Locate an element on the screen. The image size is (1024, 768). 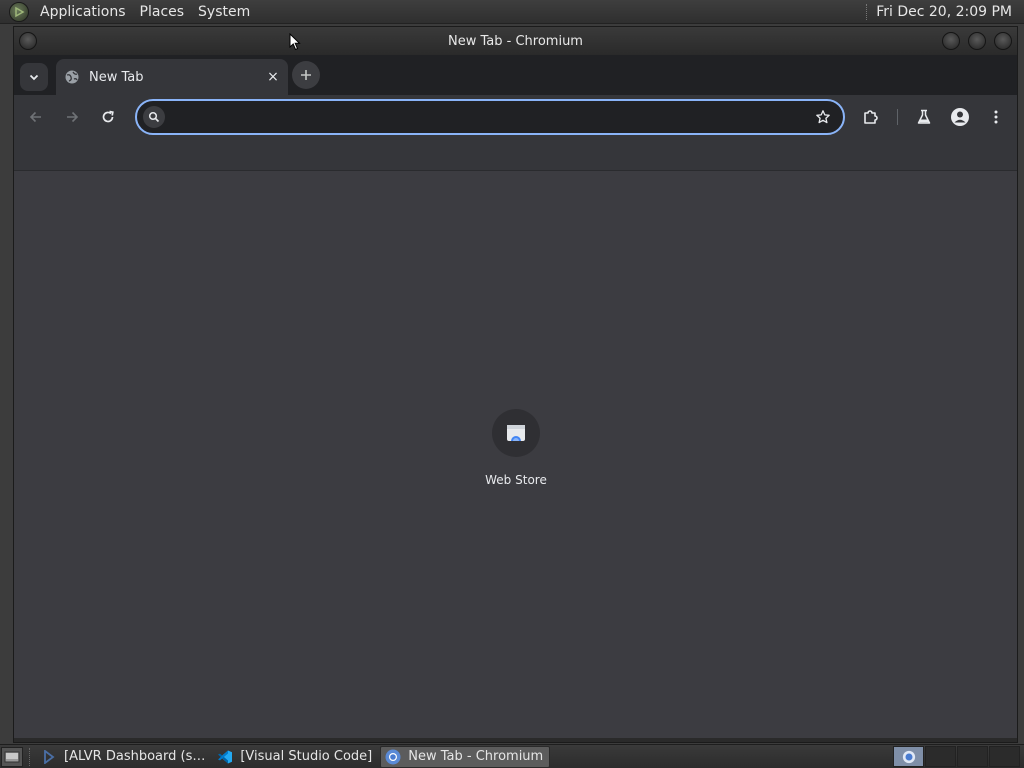
reload-icon is located at coordinates (108, 116).